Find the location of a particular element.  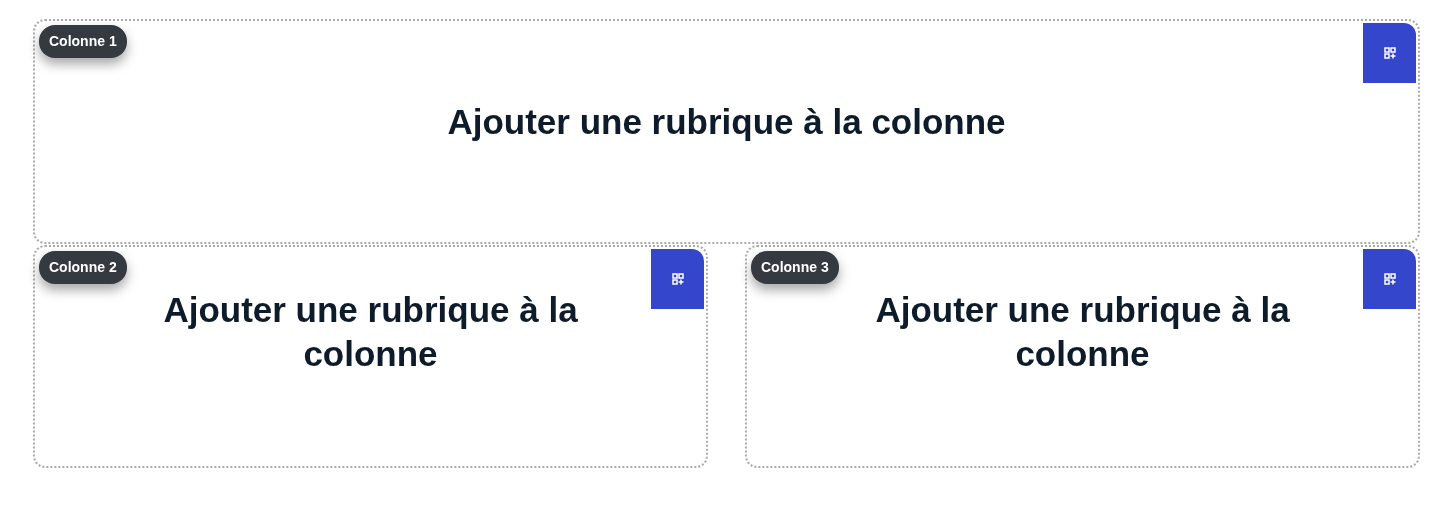

column-label: Colonne 2 is located at coordinates (83, 267).